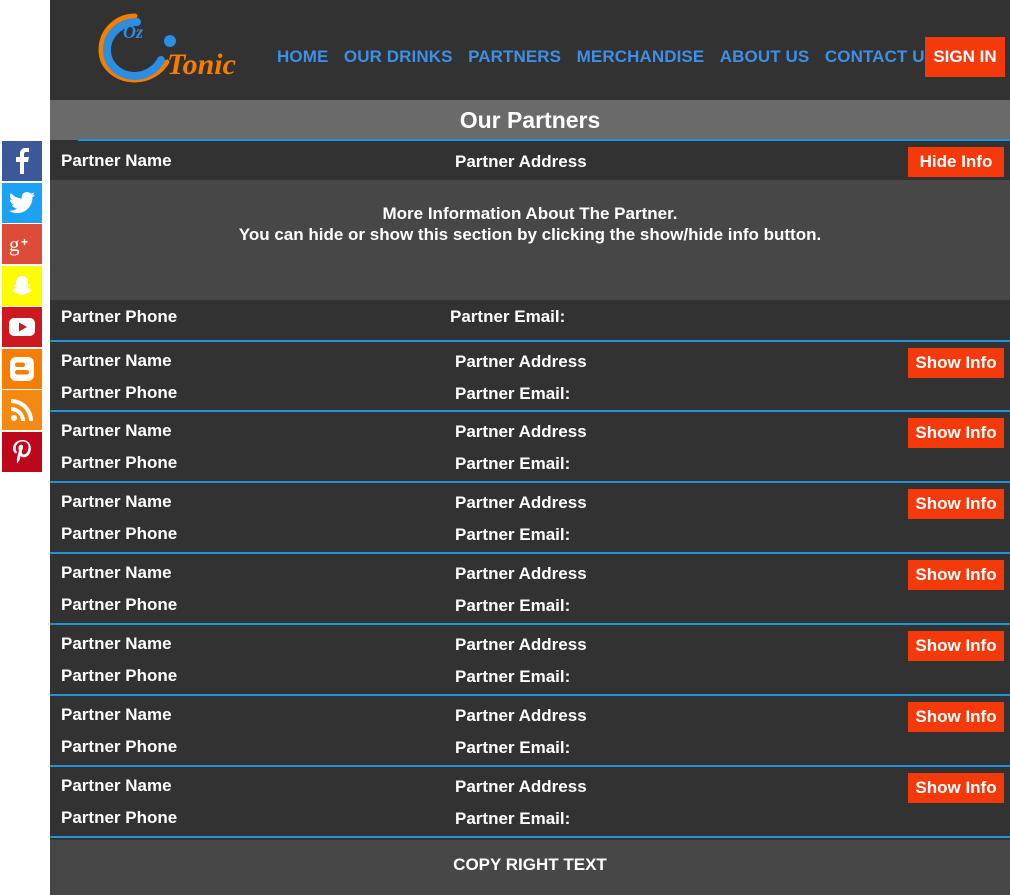  What do you see at coordinates (133, 32) in the screenshot?
I see `svg-text: Oz` at bounding box center [133, 32].